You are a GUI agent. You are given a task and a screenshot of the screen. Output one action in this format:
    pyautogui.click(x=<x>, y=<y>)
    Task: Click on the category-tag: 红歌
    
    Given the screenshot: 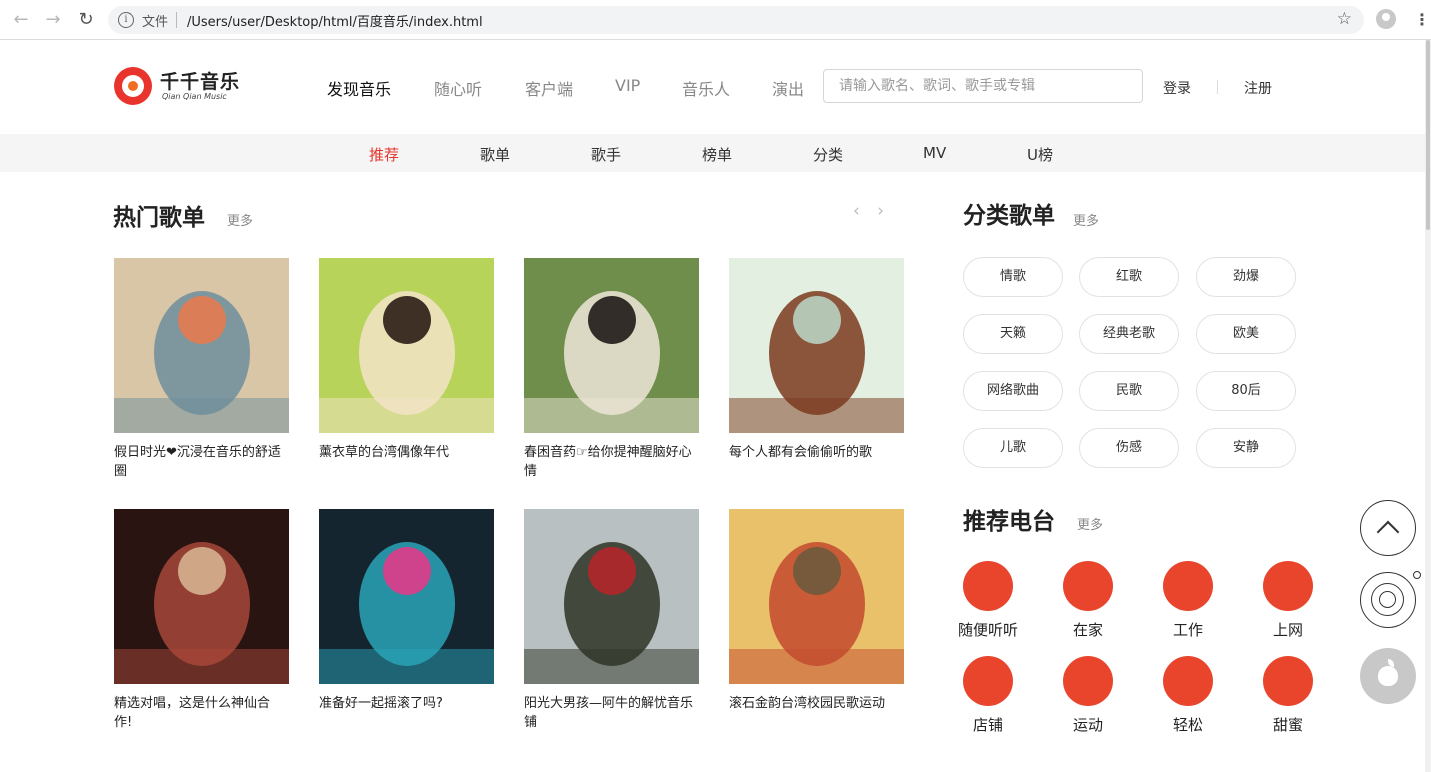 What is the action you would take?
    pyautogui.click(x=1129, y=277)
    